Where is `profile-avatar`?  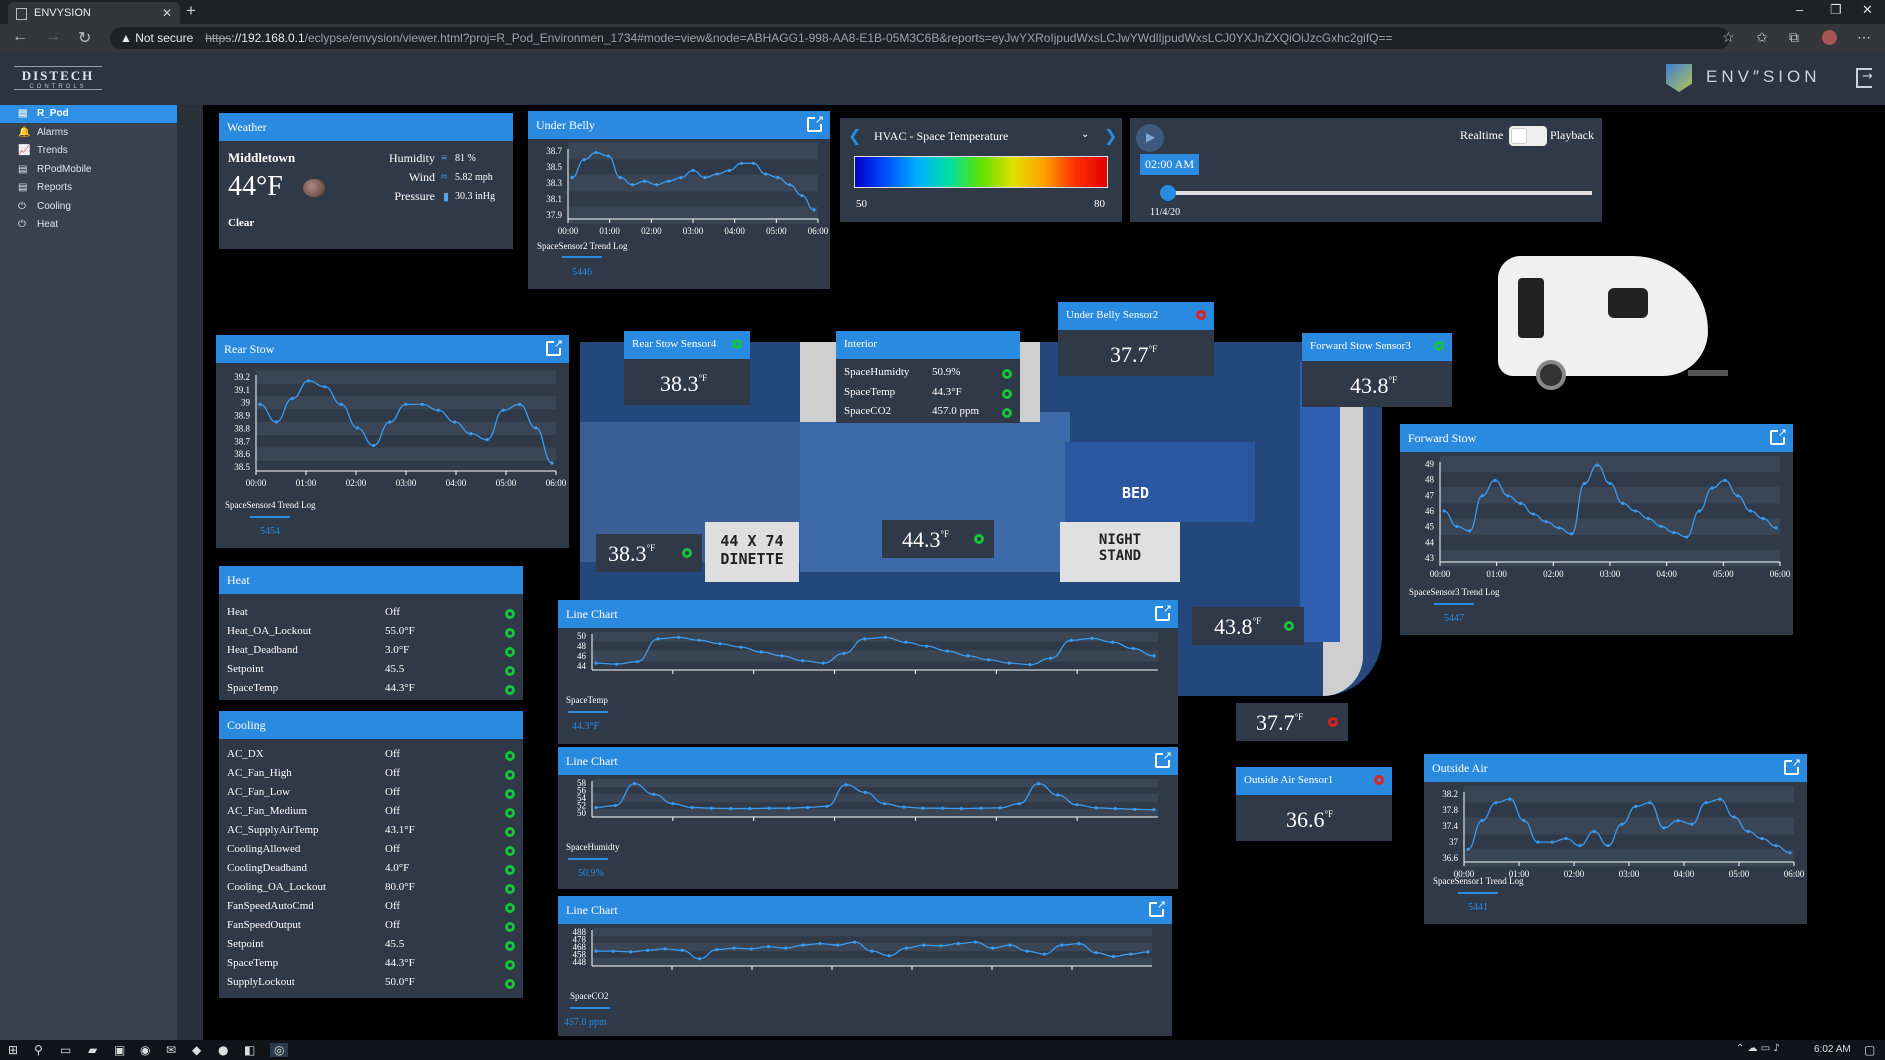
profile-avatar is located at coordinates (1829, 37).